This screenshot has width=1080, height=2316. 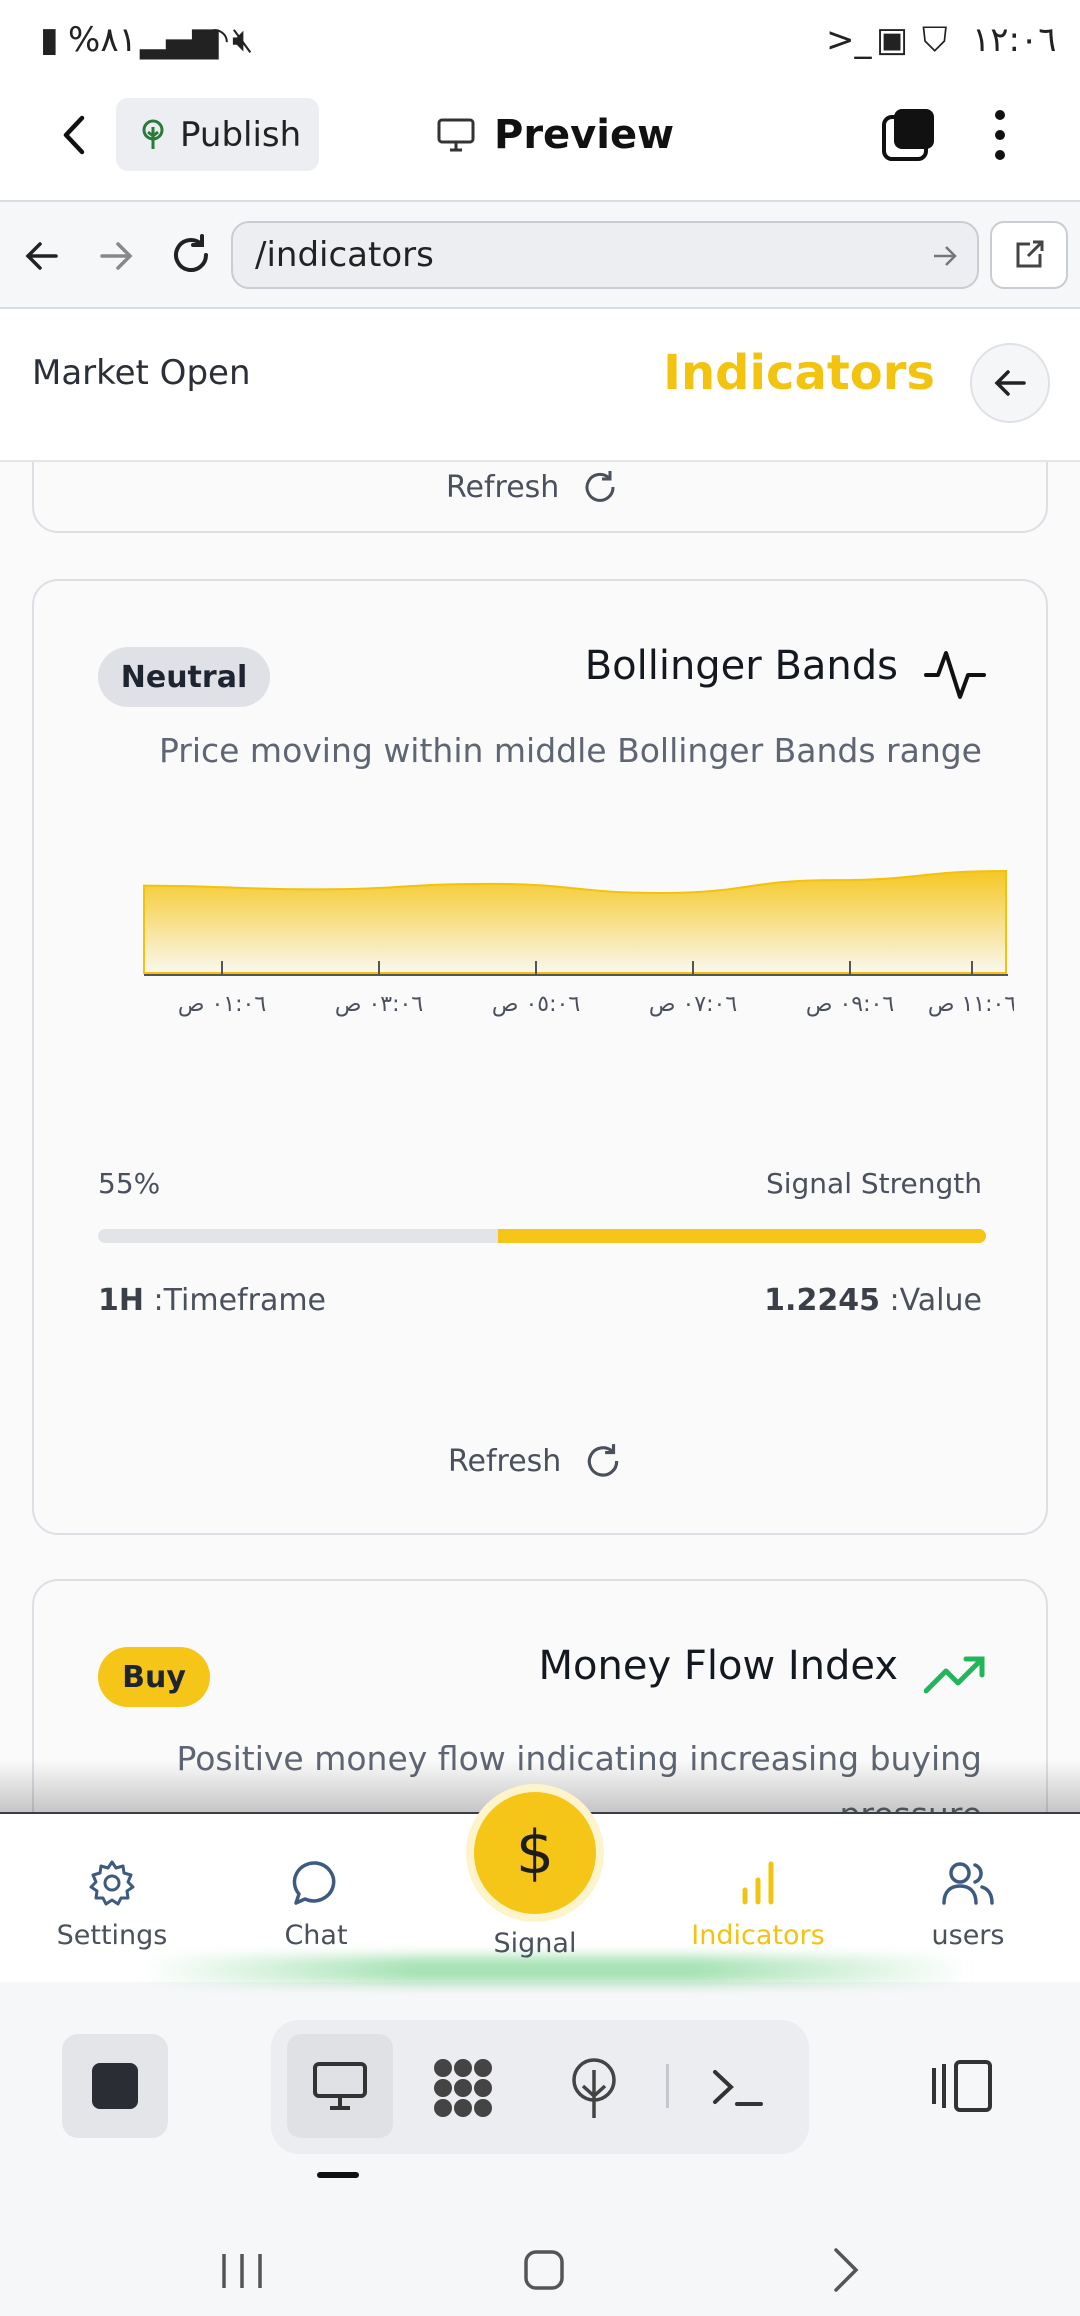 What do you see at coordinates (584, 135) in the screenshot?
I see `preview-label: Preview` at bounding box center [584, 135].